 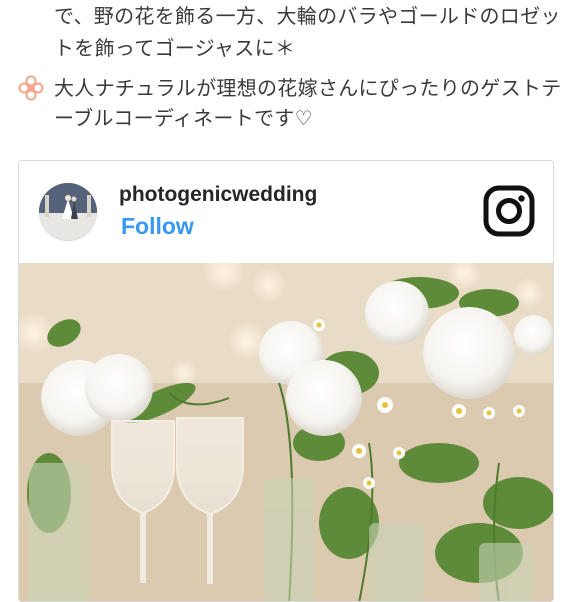 I want to click on bullet-text-line: ーブルコーディネートです♡, so click(x=183, y=118).